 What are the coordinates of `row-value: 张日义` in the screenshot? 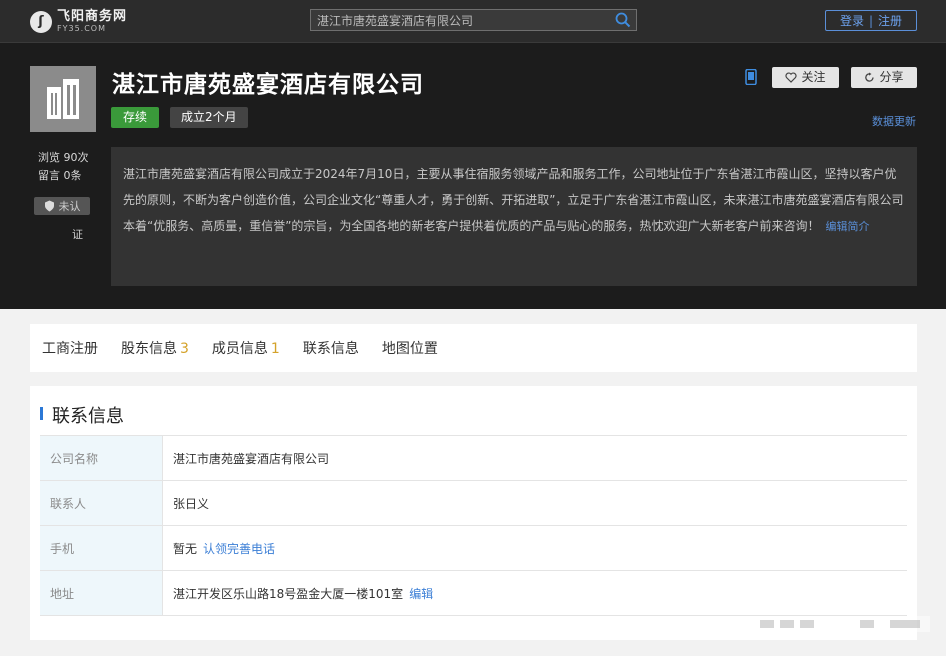 It's located at (535, 503).